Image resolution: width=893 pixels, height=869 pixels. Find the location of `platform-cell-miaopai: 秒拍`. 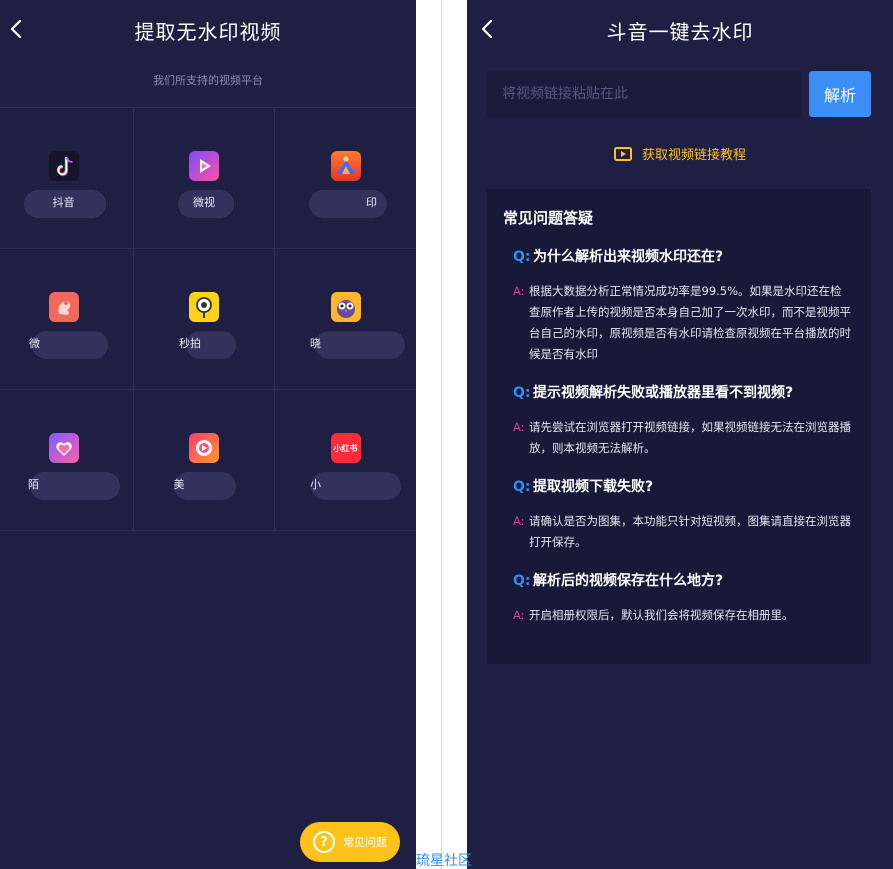

platform-cell-miaopai: 秒拍 is located at coordinates (204, 319).